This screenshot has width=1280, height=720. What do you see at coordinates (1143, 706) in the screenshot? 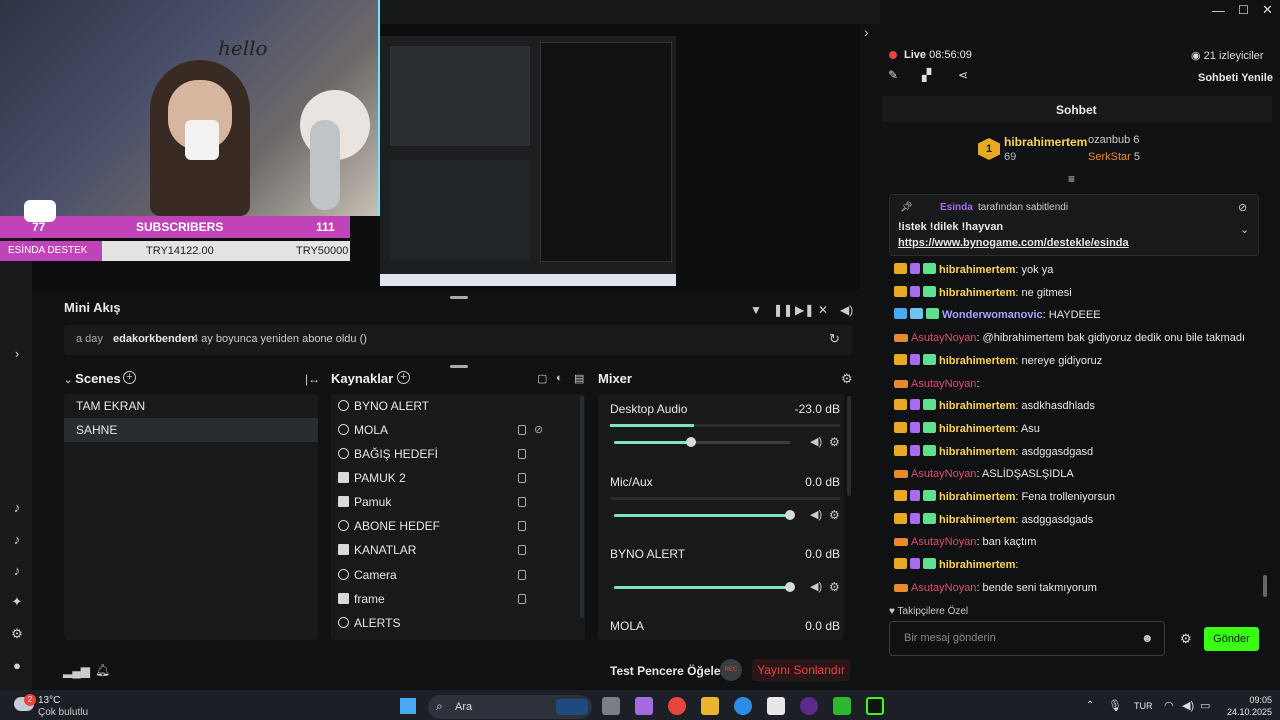
I see `language: TUR` at bounding box center [1143, 706].